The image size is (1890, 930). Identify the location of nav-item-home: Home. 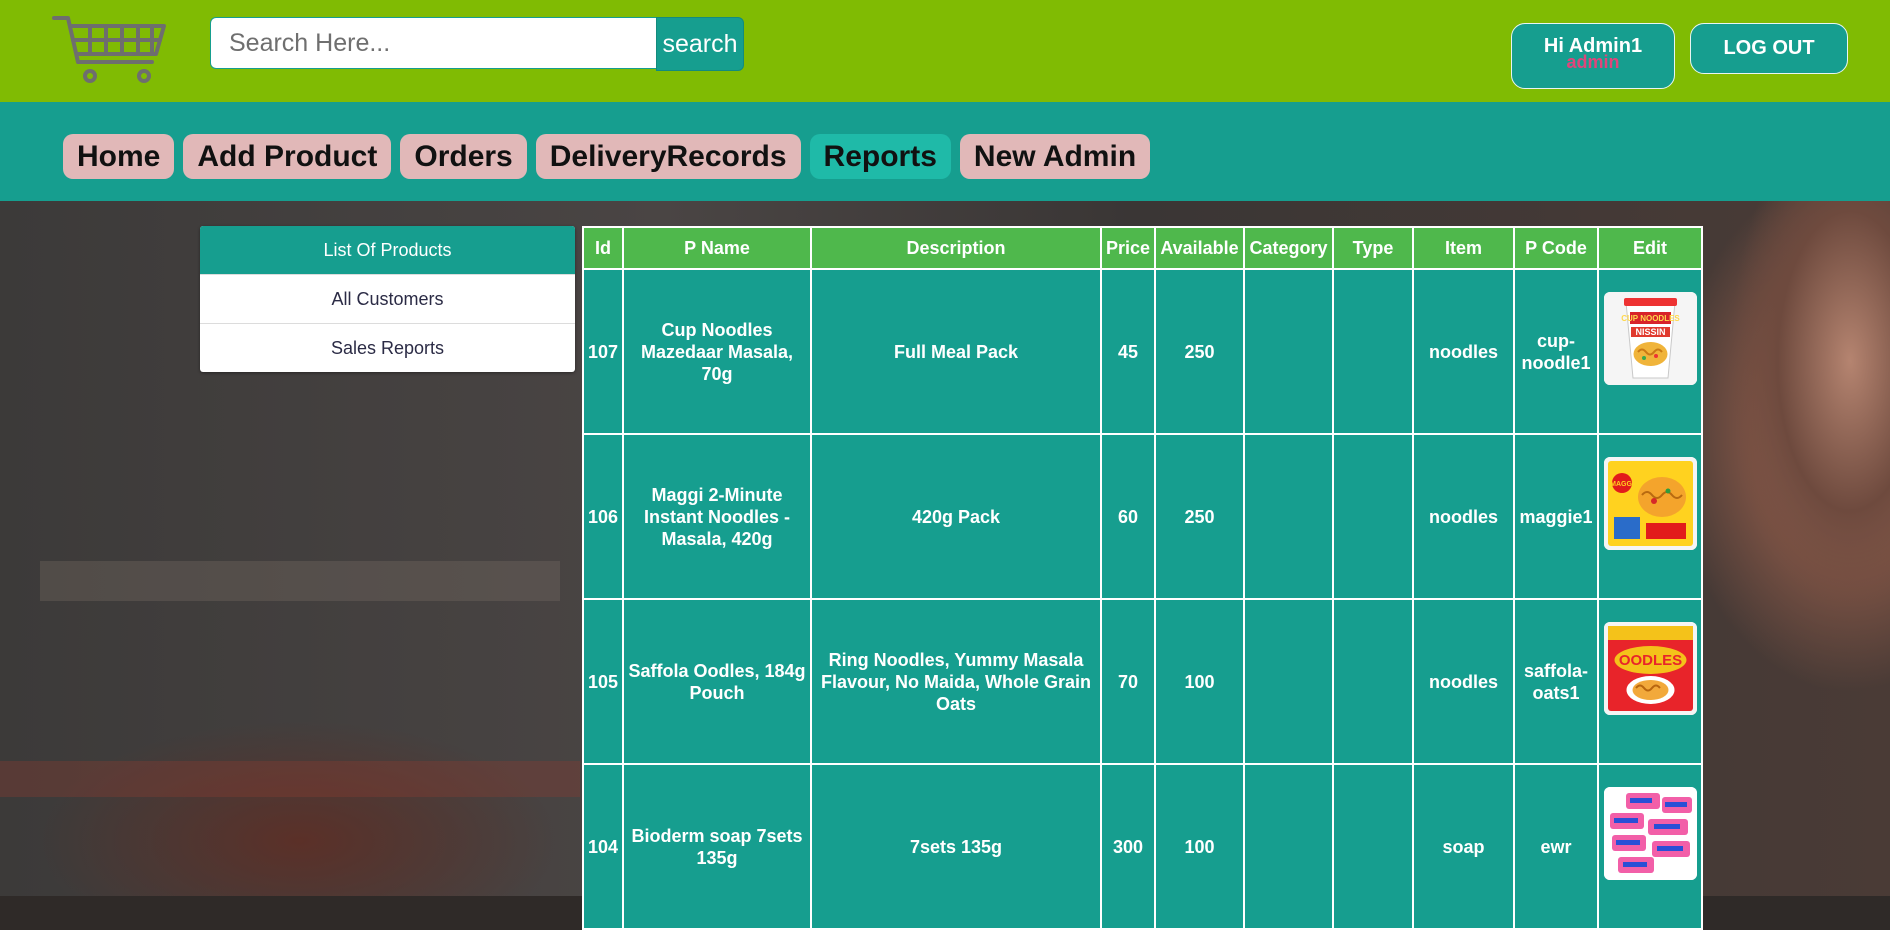
(119, 156).